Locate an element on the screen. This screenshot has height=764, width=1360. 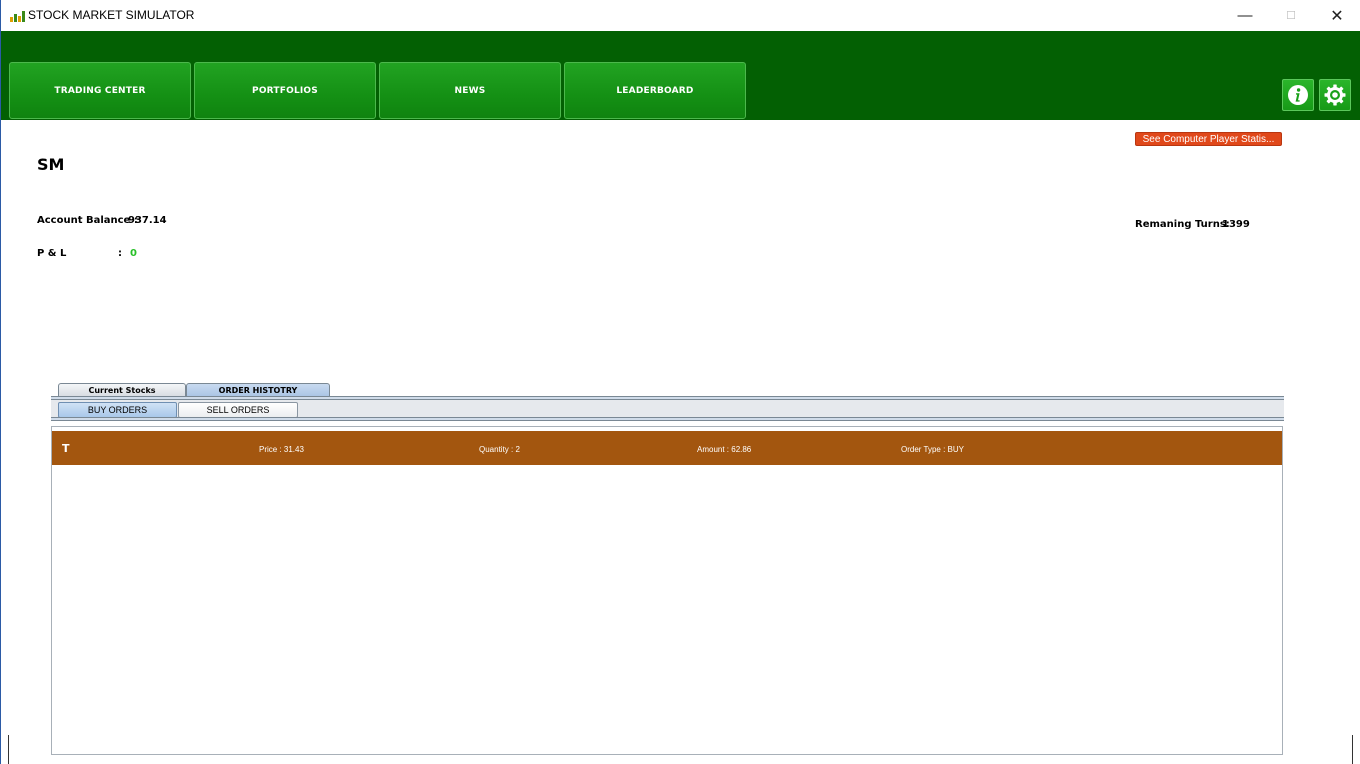
title-bar: STOCK MARKET SIMULATOR — ☐ ✕ is located at coordinates (680, 15).